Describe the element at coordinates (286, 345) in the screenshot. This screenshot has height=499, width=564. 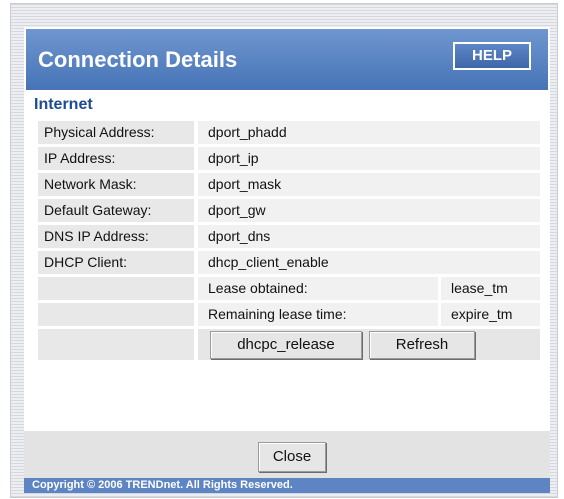
I see `dhcpc-release-button: dhcpc_release` at that location.